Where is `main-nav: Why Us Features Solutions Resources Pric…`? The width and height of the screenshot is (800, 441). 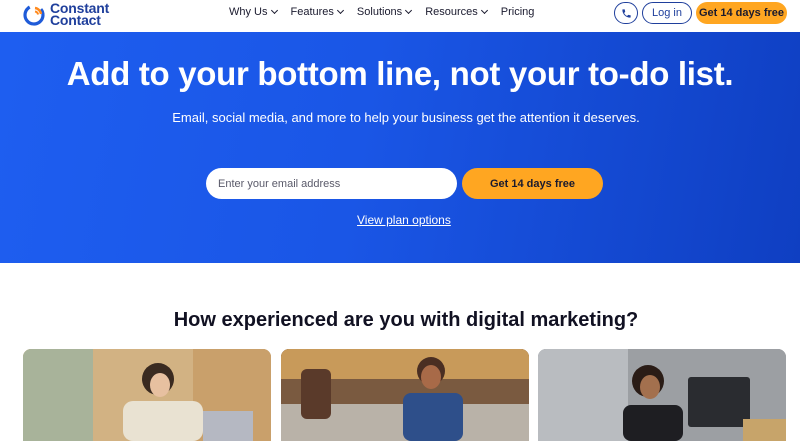
main-nav: Why Us Features Solutions Resources Pric… is located at coordinates (381, 12).